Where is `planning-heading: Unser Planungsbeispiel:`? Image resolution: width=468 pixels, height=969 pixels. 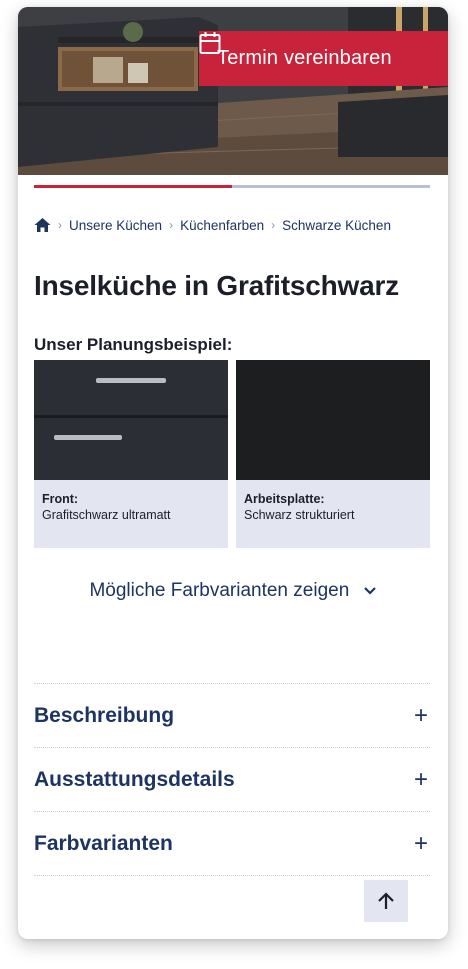
planning-heading: Unser Planungsbeispiel: is located at coordinates (133, 344).